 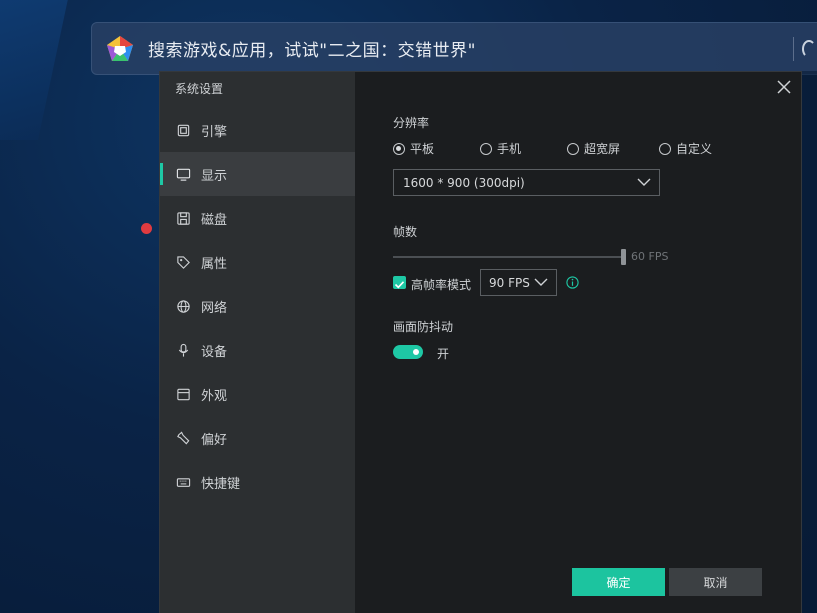 What do you see at coordinates (183, 438) in the screenshot?
I see `wrench-icon` at bounding box center [183, 438].